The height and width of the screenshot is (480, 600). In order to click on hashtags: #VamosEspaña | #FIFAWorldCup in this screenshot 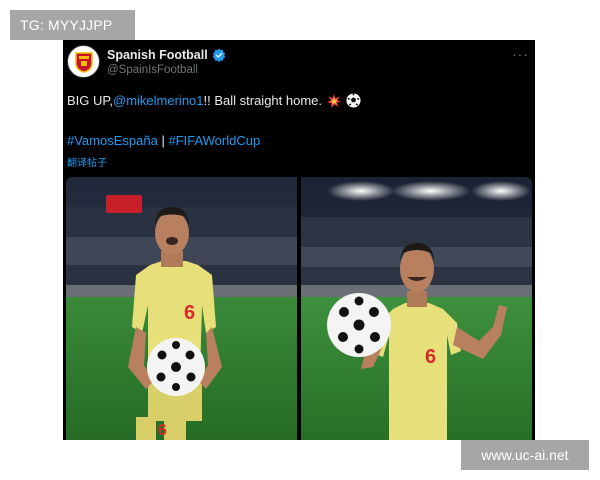, I will do `click(163, 140)`.